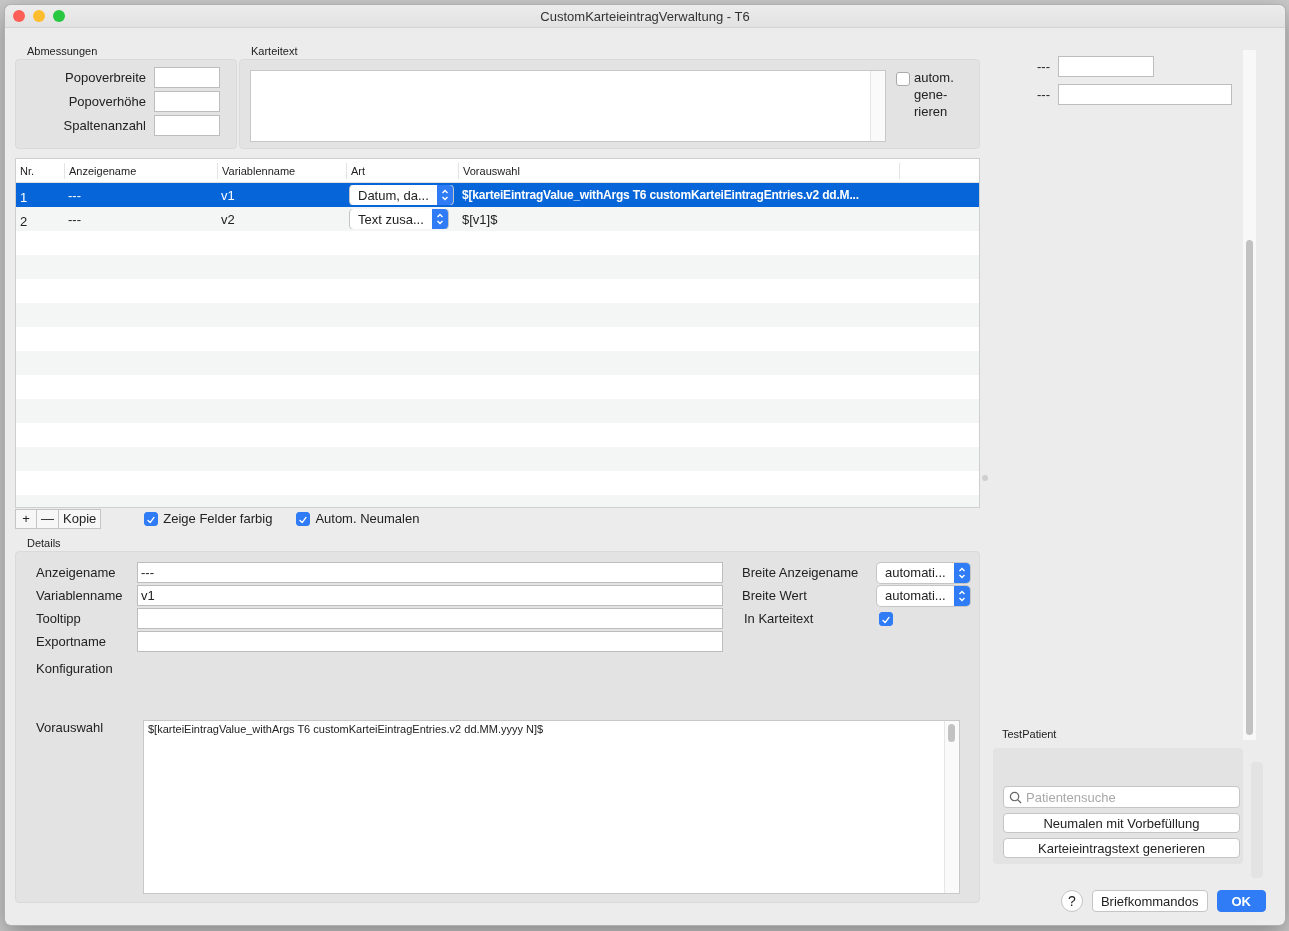  Describe the element at coordinates (551, 807) in the screenshot. I see `text-area: $[karteiEintragValue_withArgs T6 customKarteiEintragEntries.v2 dd.MM.yyyy N]$` at that location.